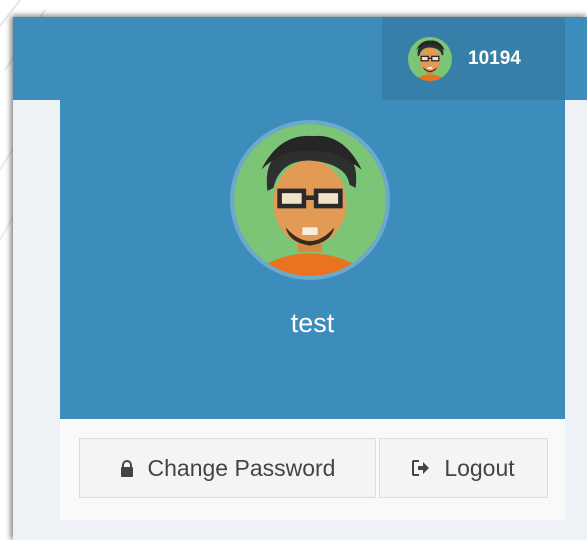  Describe the element at coordinates (127, 468) in the screenshot. I see `lock-icon` at that location.